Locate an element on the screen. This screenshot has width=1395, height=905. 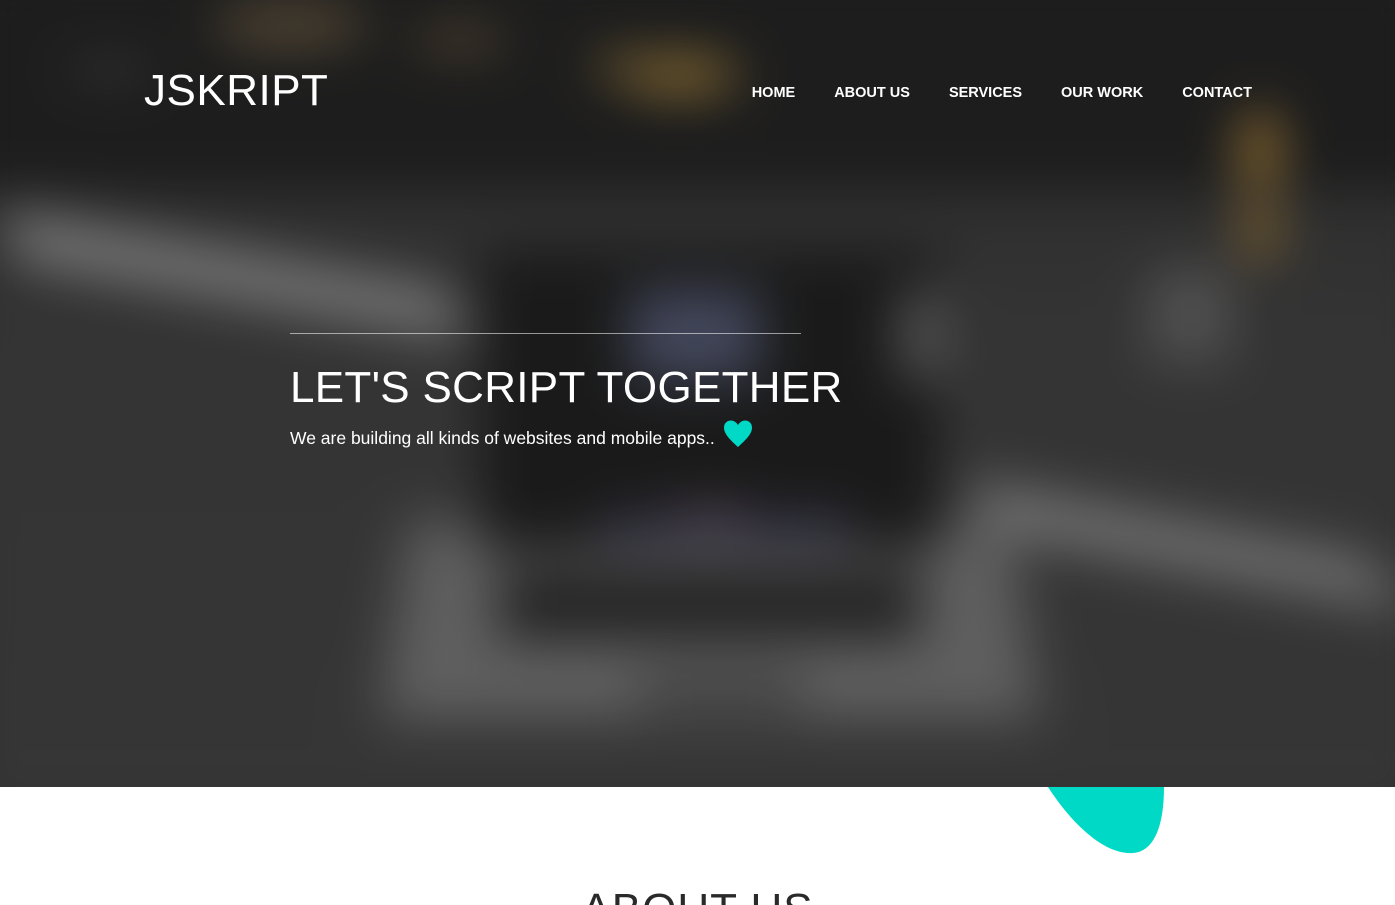
nav-item-our-work: OUR WORK is located at coordinates (1102, 93).